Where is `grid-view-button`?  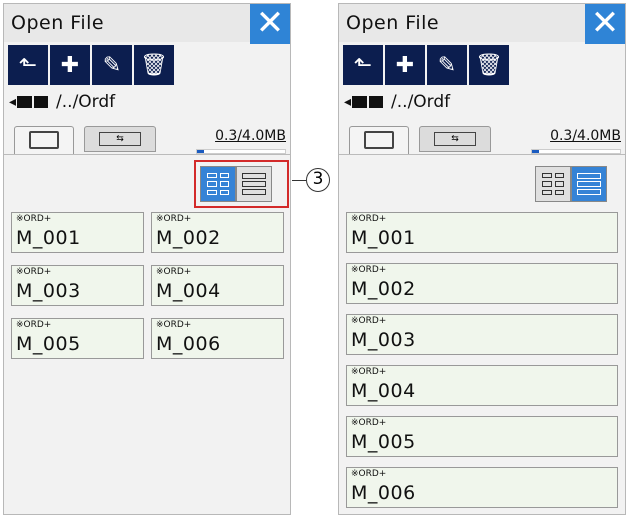 grid-view-button is located at coordinates (553, 184).